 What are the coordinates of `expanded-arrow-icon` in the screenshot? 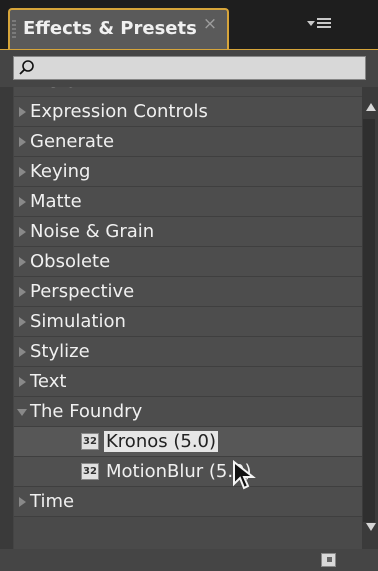 It's located at (22, 412).